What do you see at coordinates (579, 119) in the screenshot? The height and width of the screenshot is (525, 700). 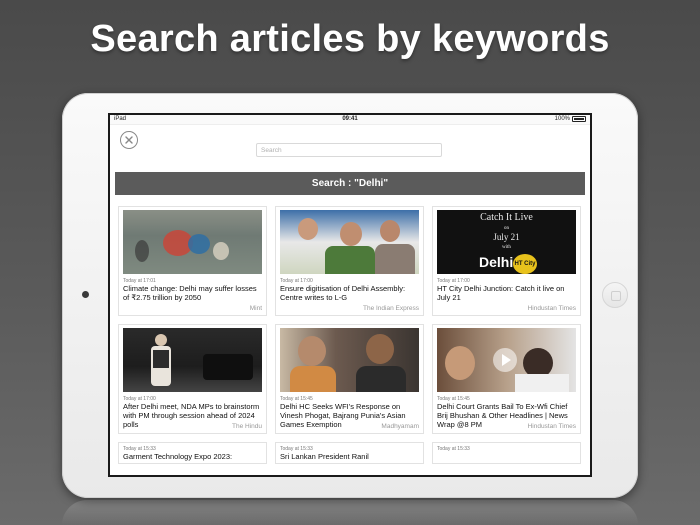 I see `battery-icon` at bounding box center [579, 119].